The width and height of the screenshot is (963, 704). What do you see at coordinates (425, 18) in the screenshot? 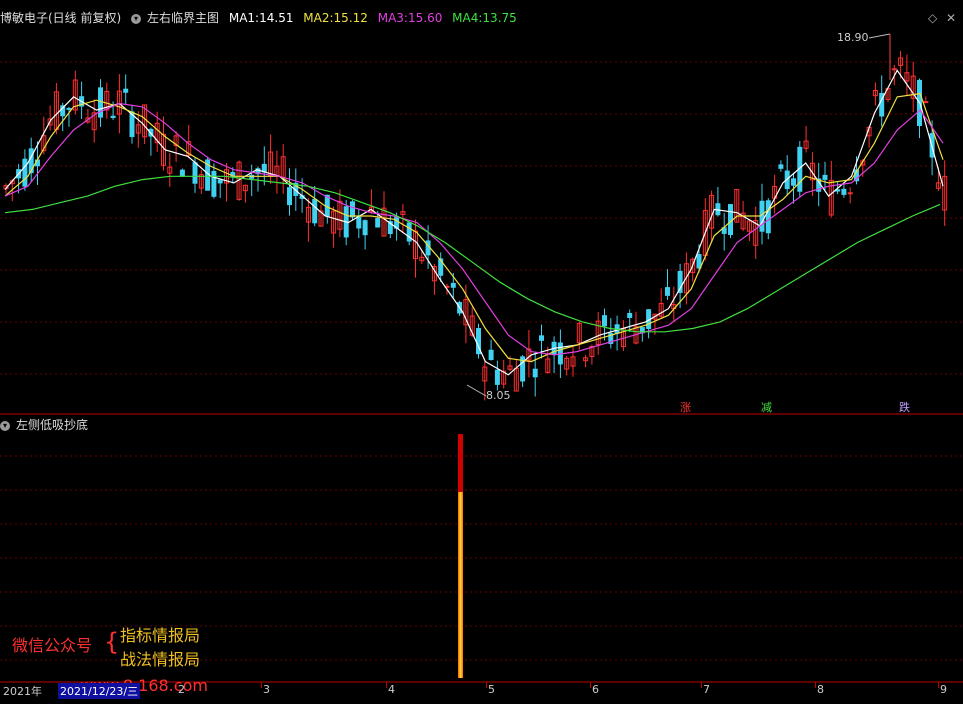
I see `ma3-value: 15.60` at bounding box center [425, 18].